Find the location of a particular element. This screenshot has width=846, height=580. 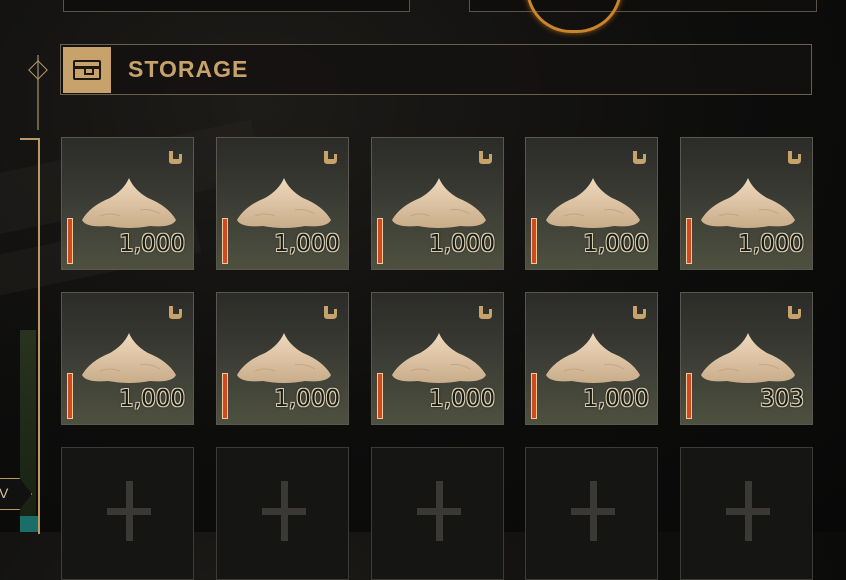

item-quantity: 303 is located at coordinates (782, 399).